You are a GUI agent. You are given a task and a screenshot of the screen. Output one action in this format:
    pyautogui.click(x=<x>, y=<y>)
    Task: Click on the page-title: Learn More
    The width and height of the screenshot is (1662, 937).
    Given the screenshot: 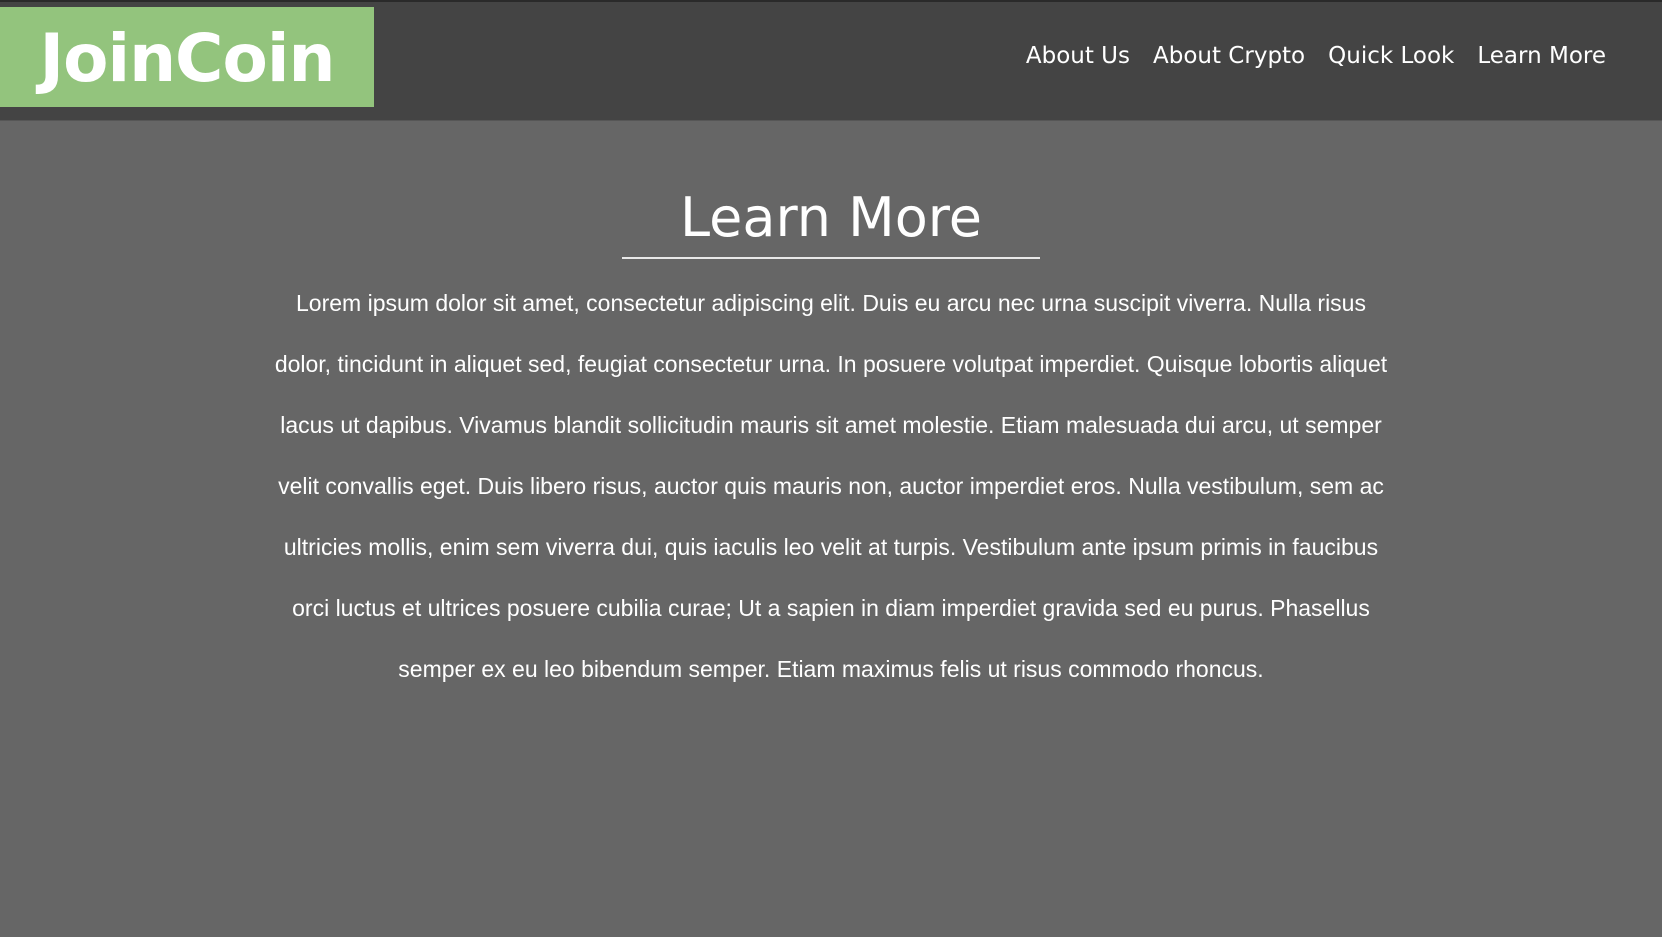 What is the action you would take?
    pyautogui.click(x=831, y=217)
    